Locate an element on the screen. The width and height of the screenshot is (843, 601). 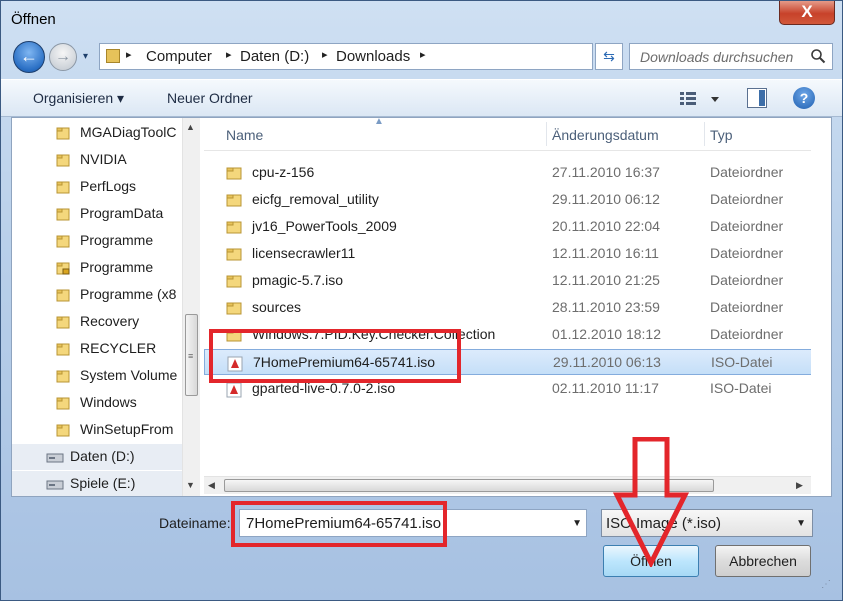
sidebar-item: NVIDIA is located at coordinates (97, 160).